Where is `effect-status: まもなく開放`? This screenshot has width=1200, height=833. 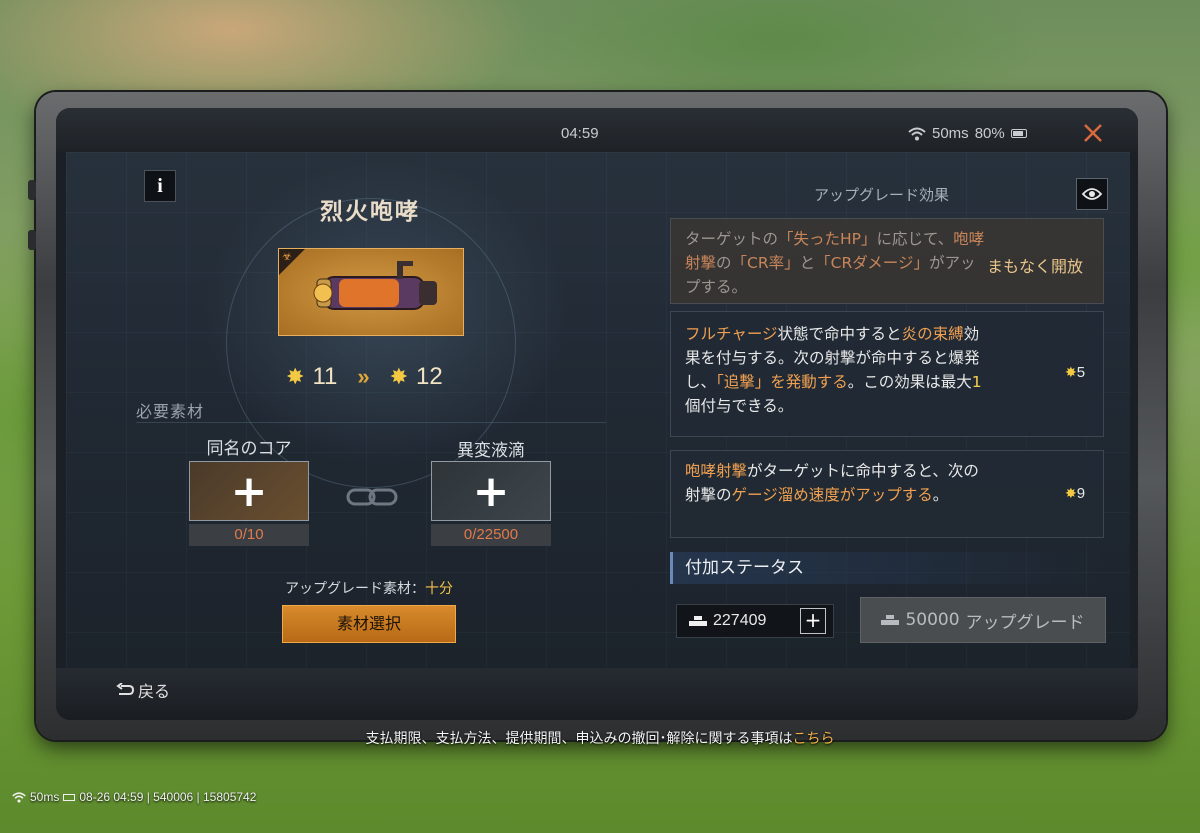
effect-status: まもなく開放 is located at coordinates (1035, 266).